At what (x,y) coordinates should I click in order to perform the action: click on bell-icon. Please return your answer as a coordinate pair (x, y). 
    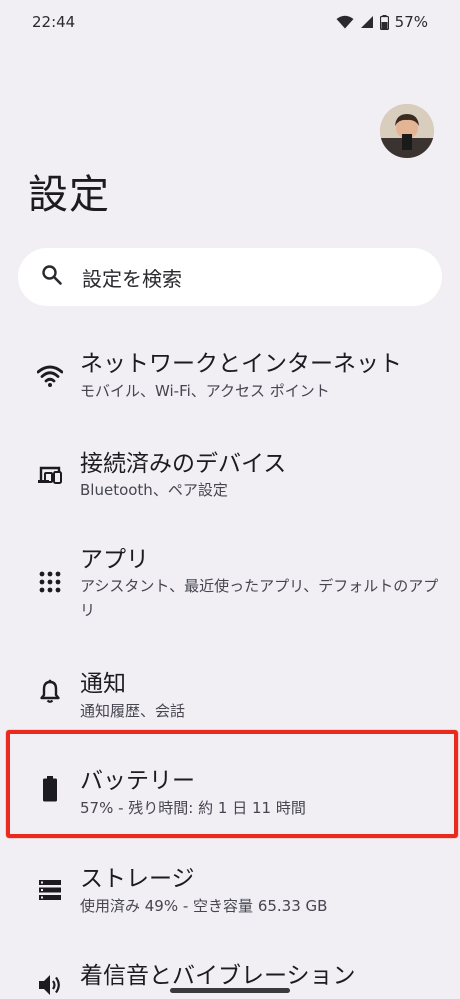
    Looking at the image, I should click on (50, 691).